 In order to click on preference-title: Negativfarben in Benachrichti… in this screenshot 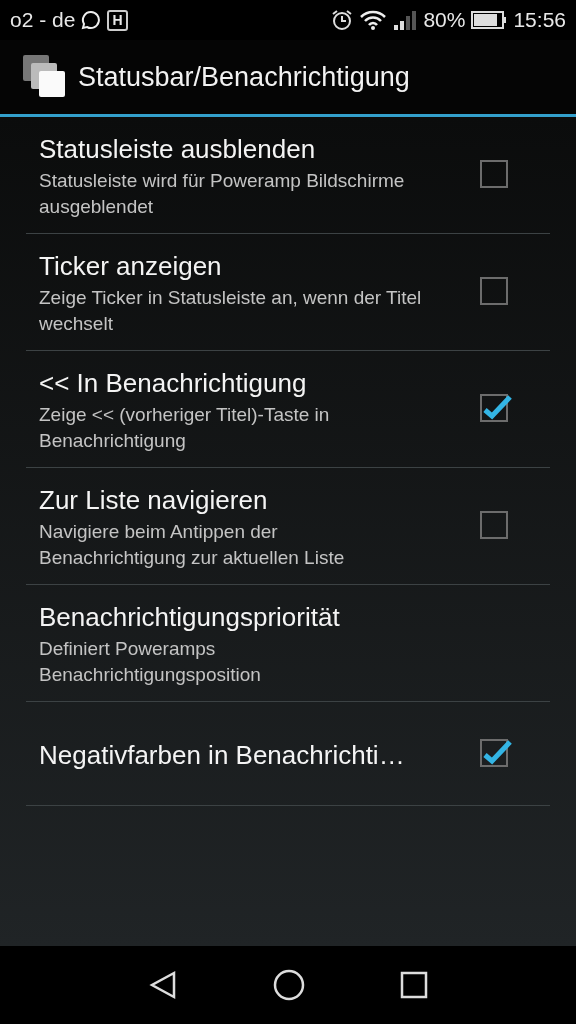, I will do `click(222, 755)`.